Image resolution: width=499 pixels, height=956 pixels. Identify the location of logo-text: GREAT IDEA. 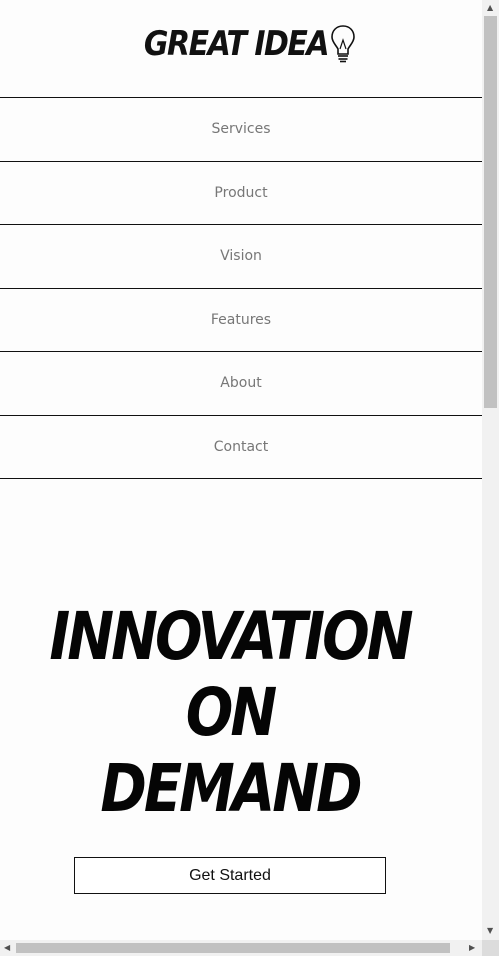
(236, 44).